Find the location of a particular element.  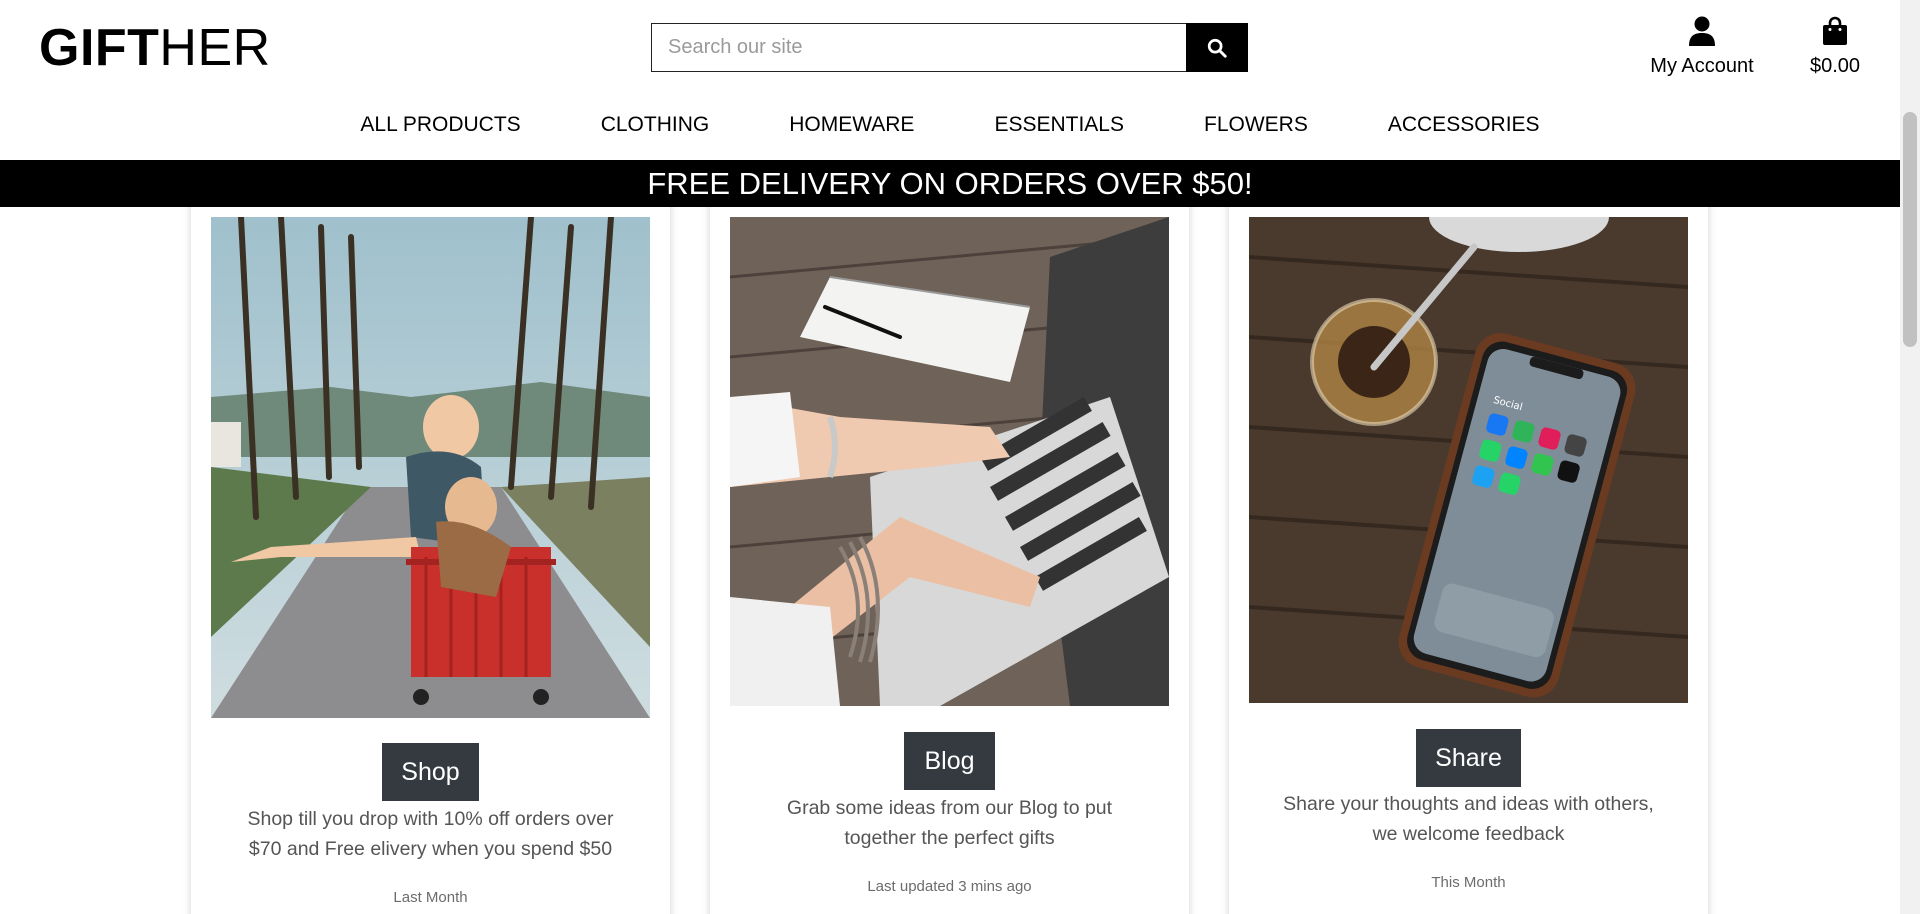

shop-button: Shop is located at coordinates (430, 772).